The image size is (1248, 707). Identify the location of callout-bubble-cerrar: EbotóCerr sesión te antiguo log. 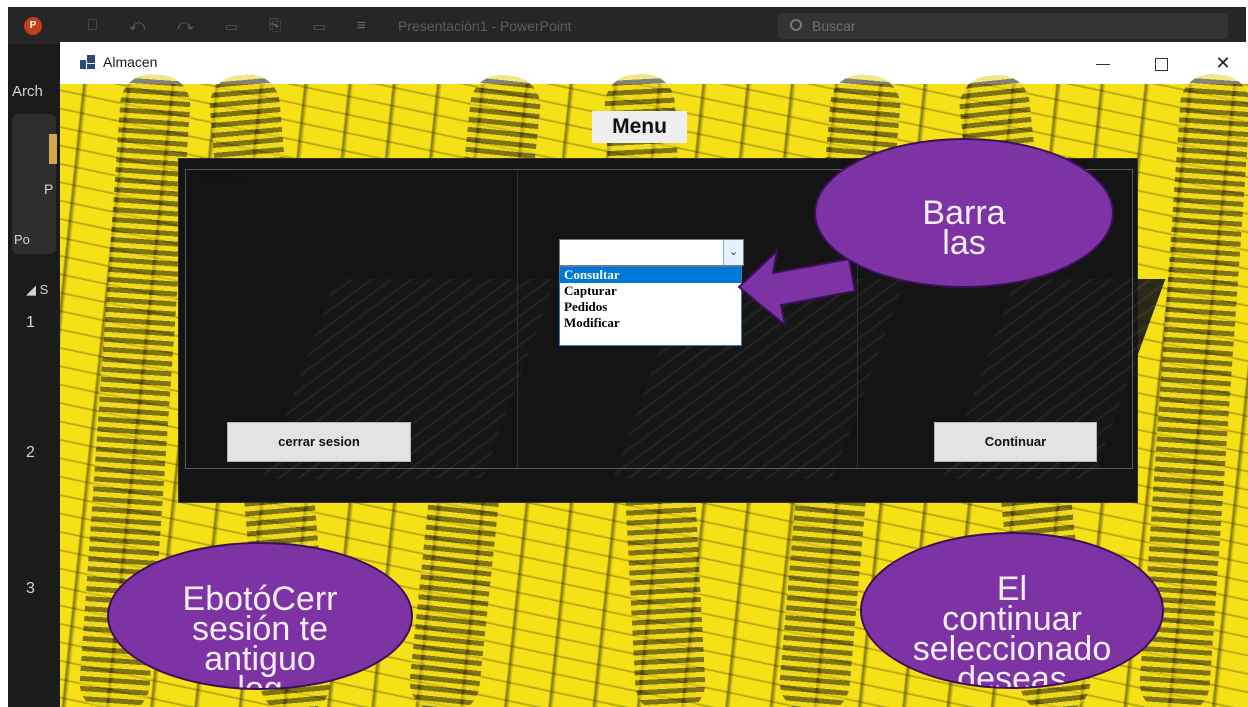
(260, 616).